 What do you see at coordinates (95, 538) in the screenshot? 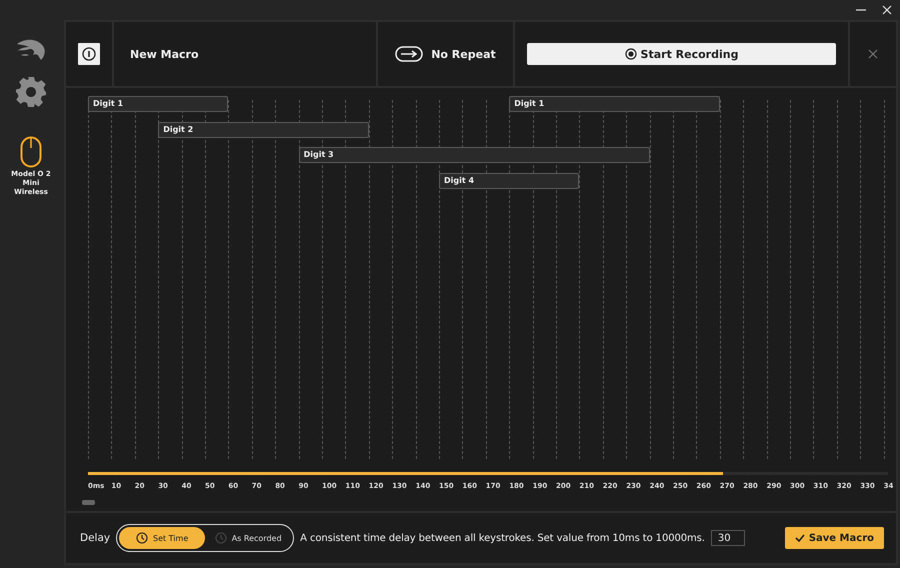
I see `delay-label: Delay` at bounding box center [95, 538].